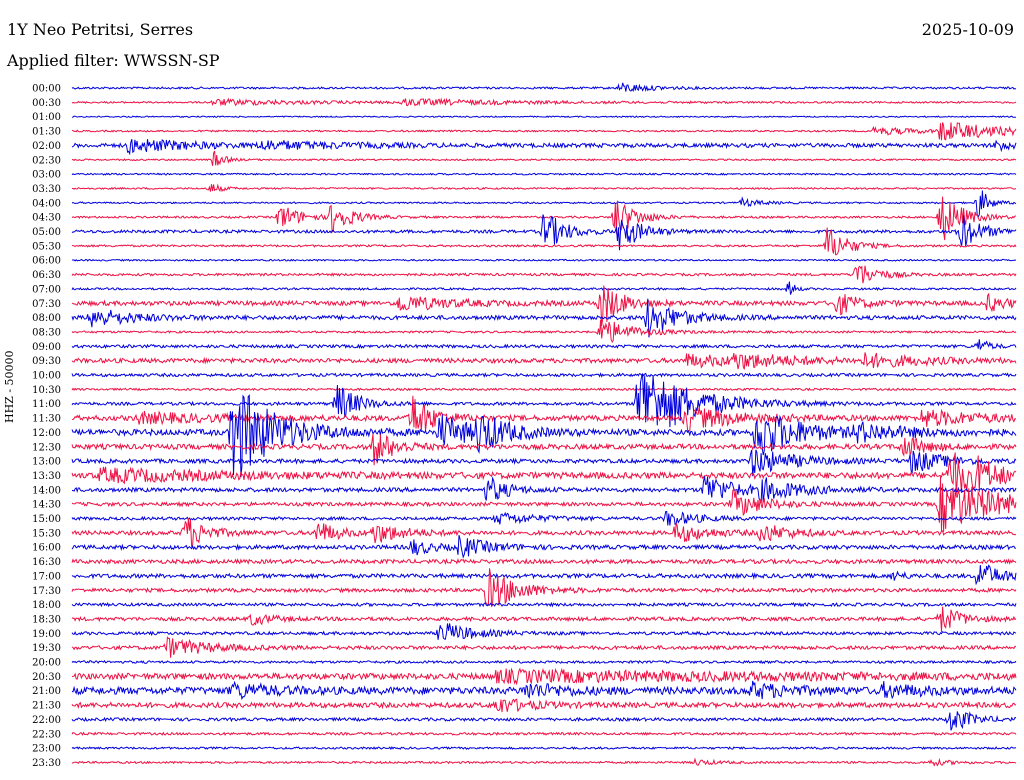 This screenshot has width=1024, height=780. I want to click on row-time-label: 20:00, so click(46, 663).